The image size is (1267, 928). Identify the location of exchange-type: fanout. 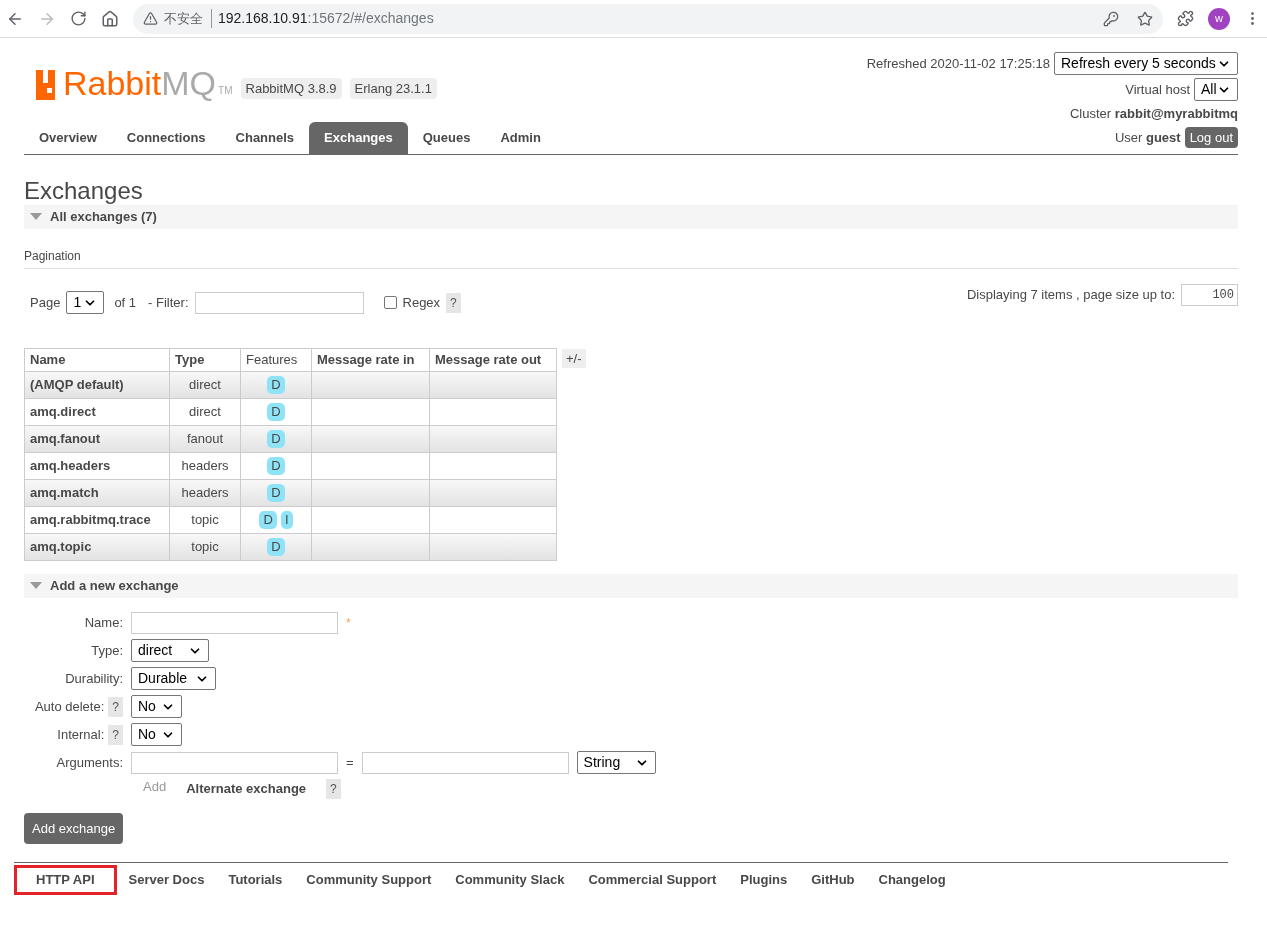
(205, 439).